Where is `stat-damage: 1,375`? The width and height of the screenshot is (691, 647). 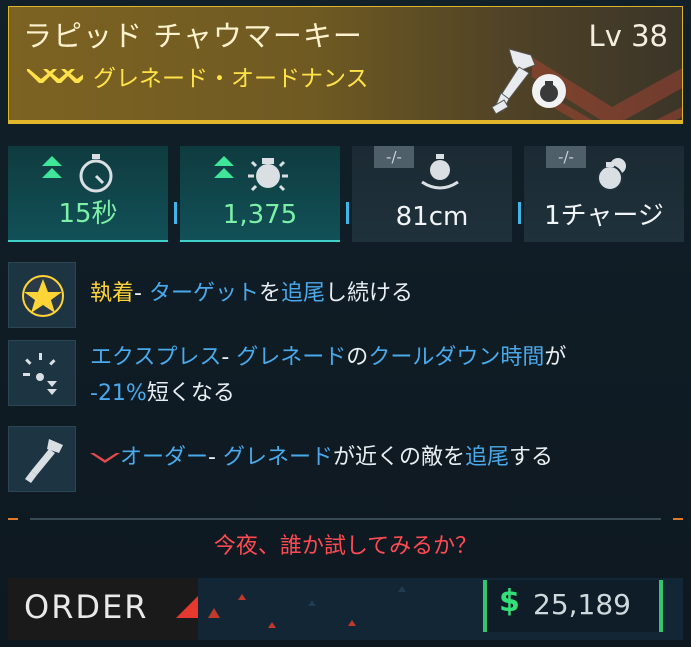
stat-damage: 1,375 is located at coordinates (260, 194).